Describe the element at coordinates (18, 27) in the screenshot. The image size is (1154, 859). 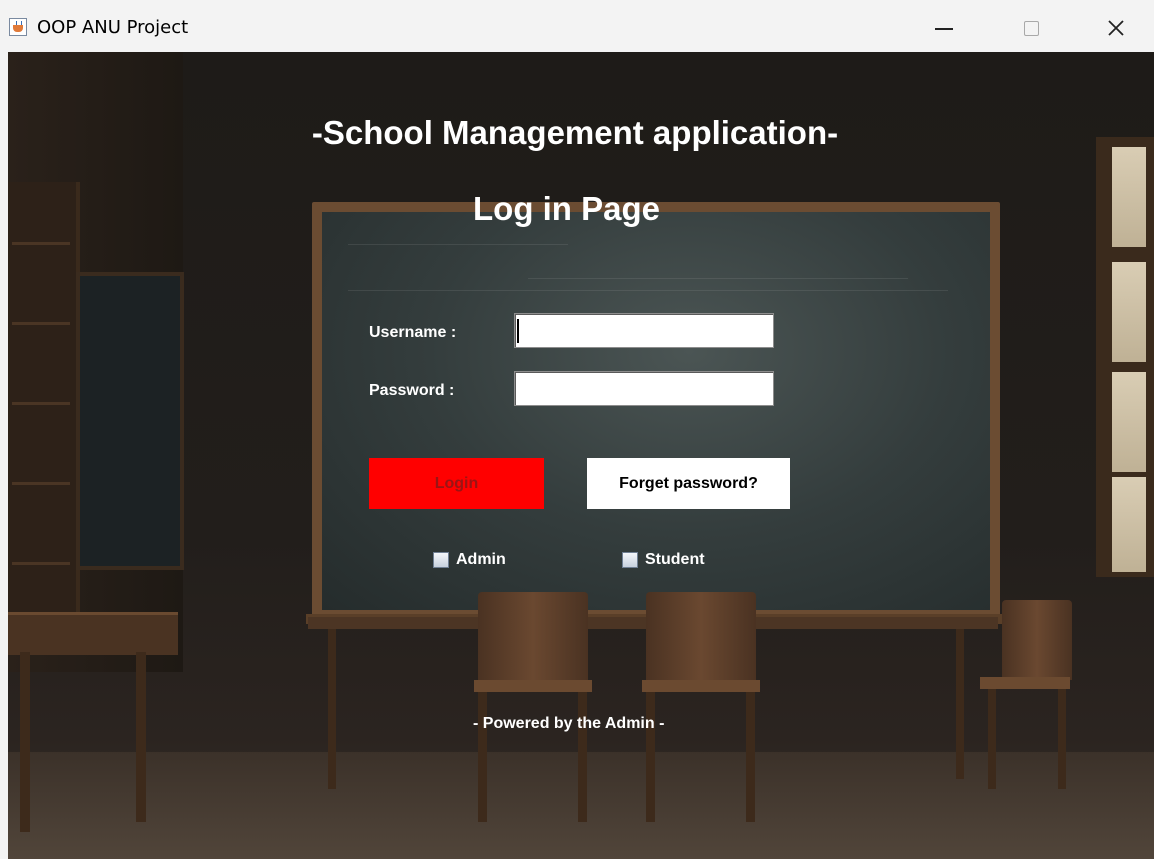
I see `java-app-icon` at that location.